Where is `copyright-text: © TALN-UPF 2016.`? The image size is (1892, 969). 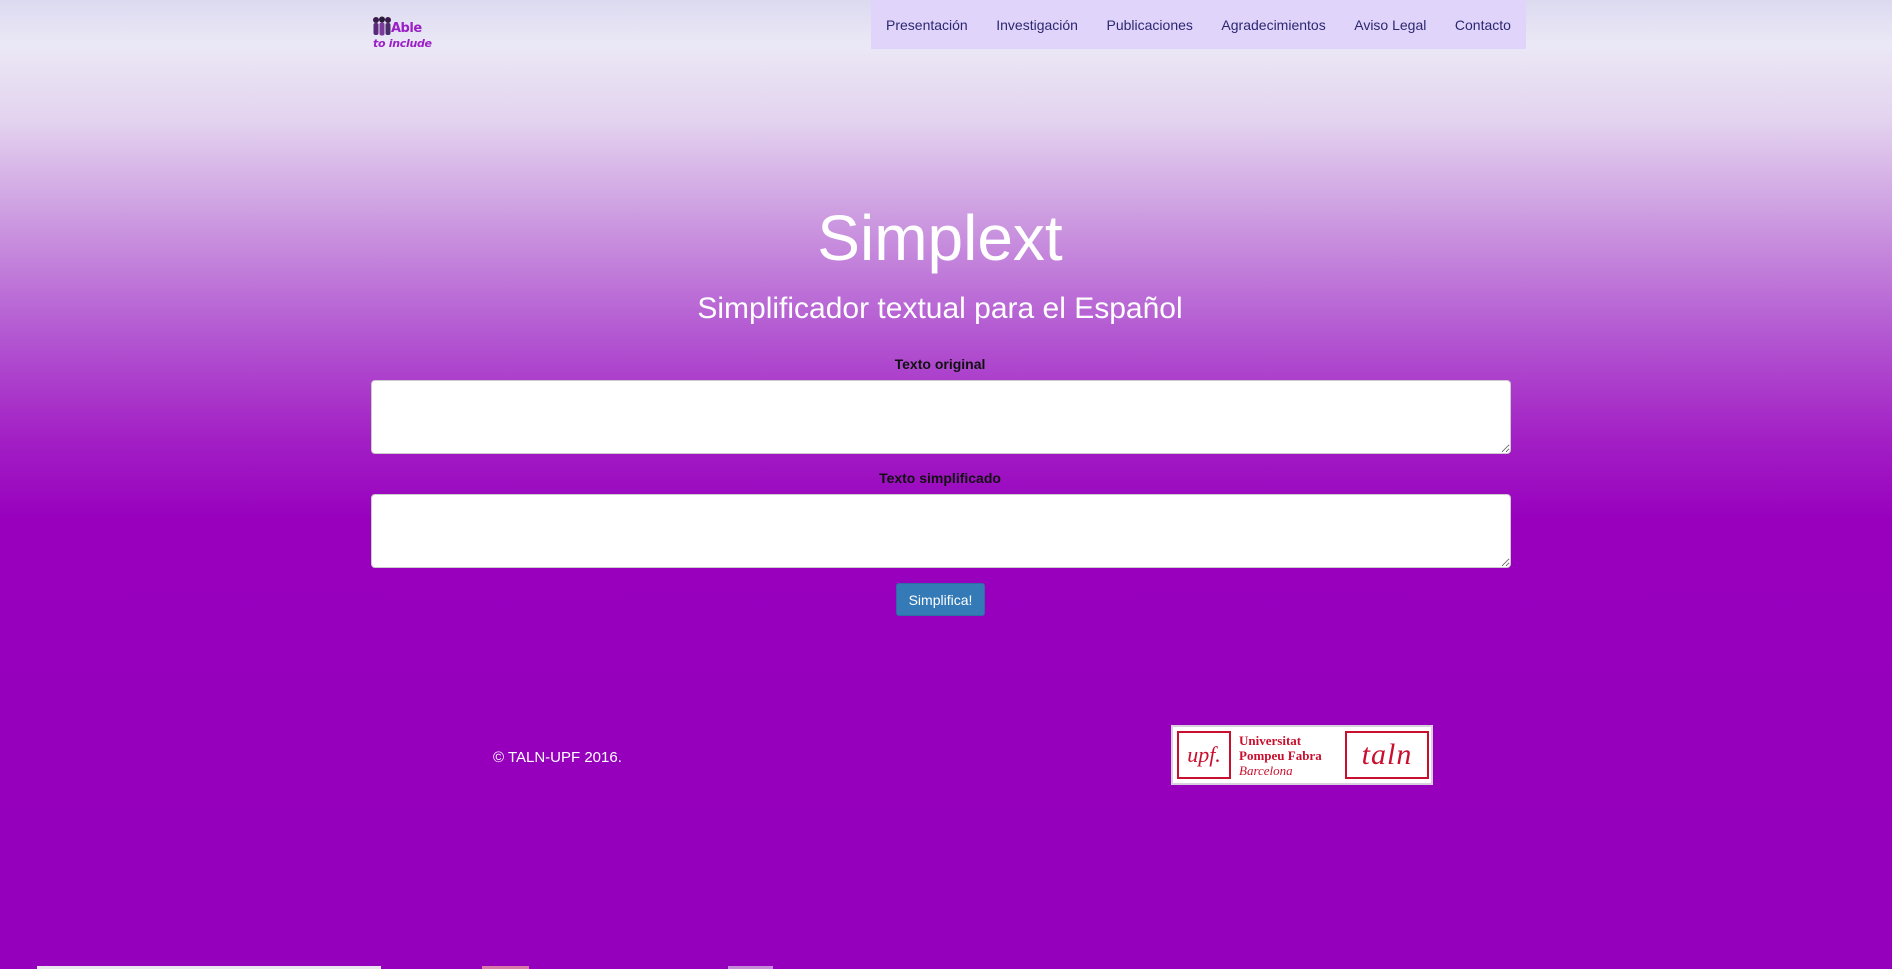
copyright-text: © TALN-UPF 2016. is located at coordinates (557, 757).